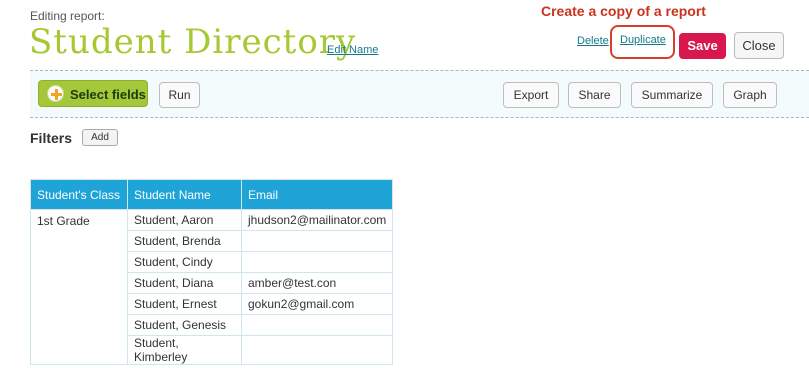 This screenshot has width=809, height=368. I want to click on table-header-row: Student's Class Student Name Email, so click(212, 194).